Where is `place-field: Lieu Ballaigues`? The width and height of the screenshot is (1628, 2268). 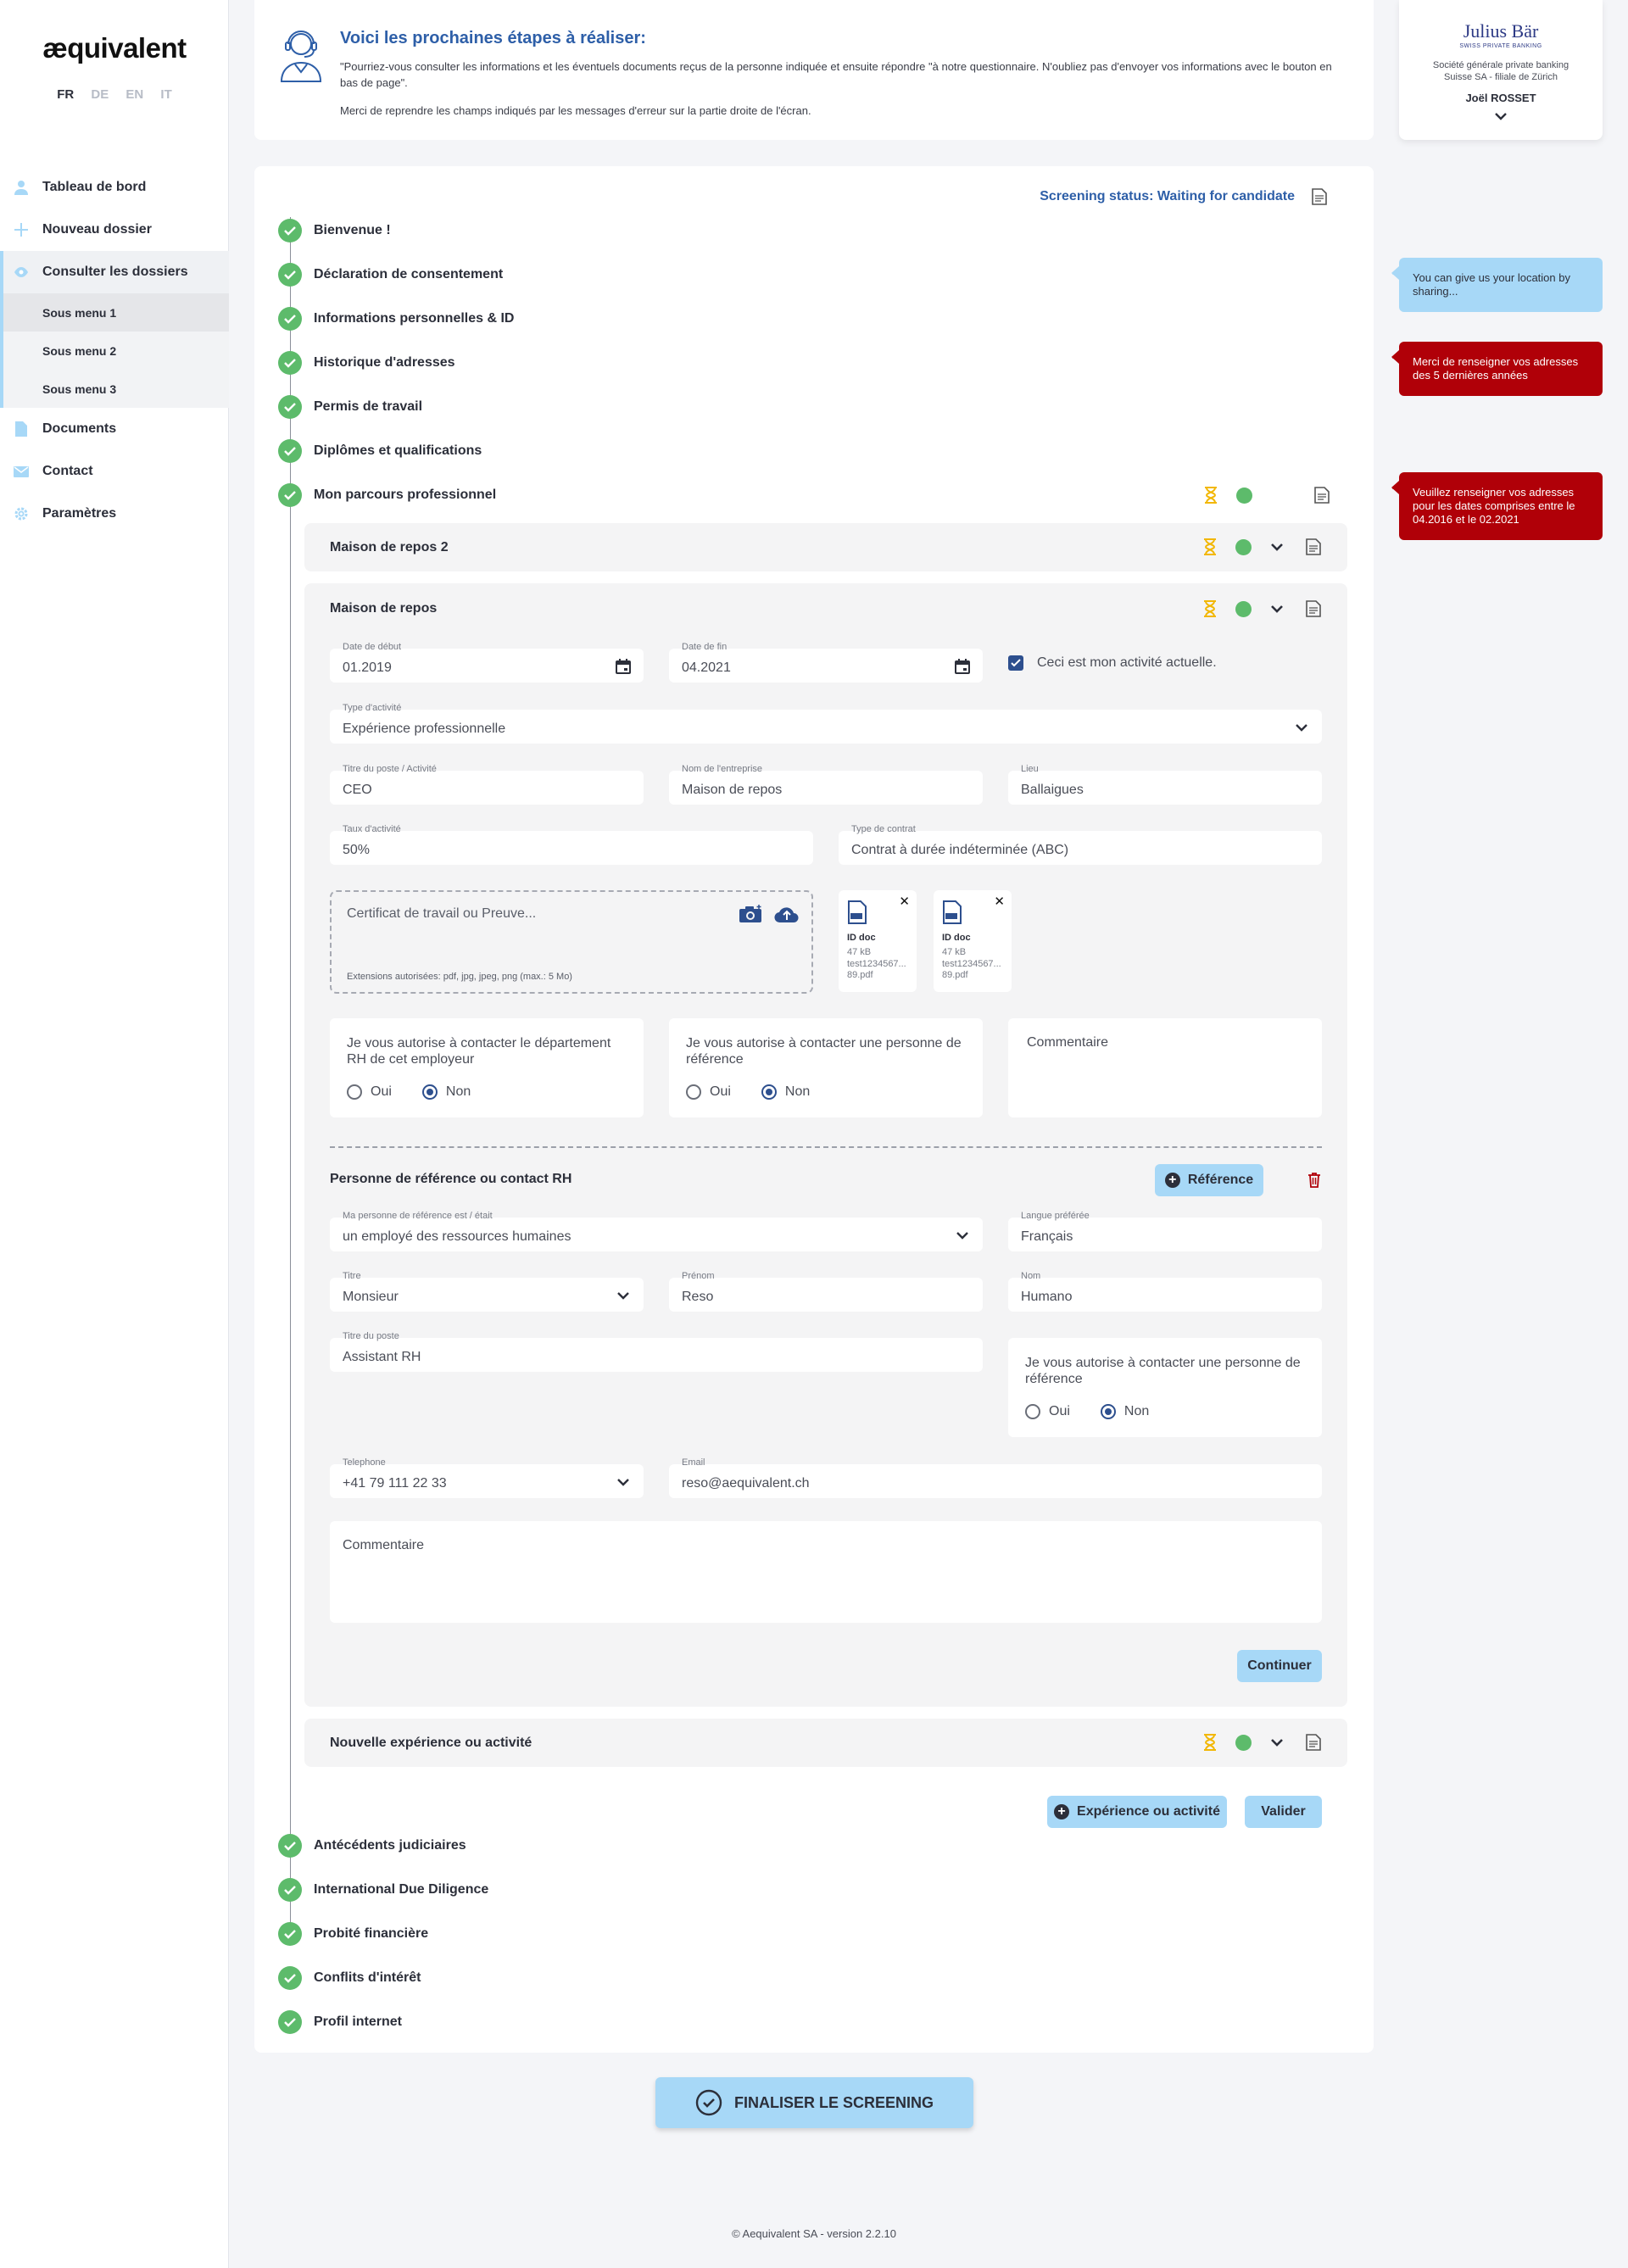 place-field: Lieu Ballaigues is located at coordinates (1165, 784).